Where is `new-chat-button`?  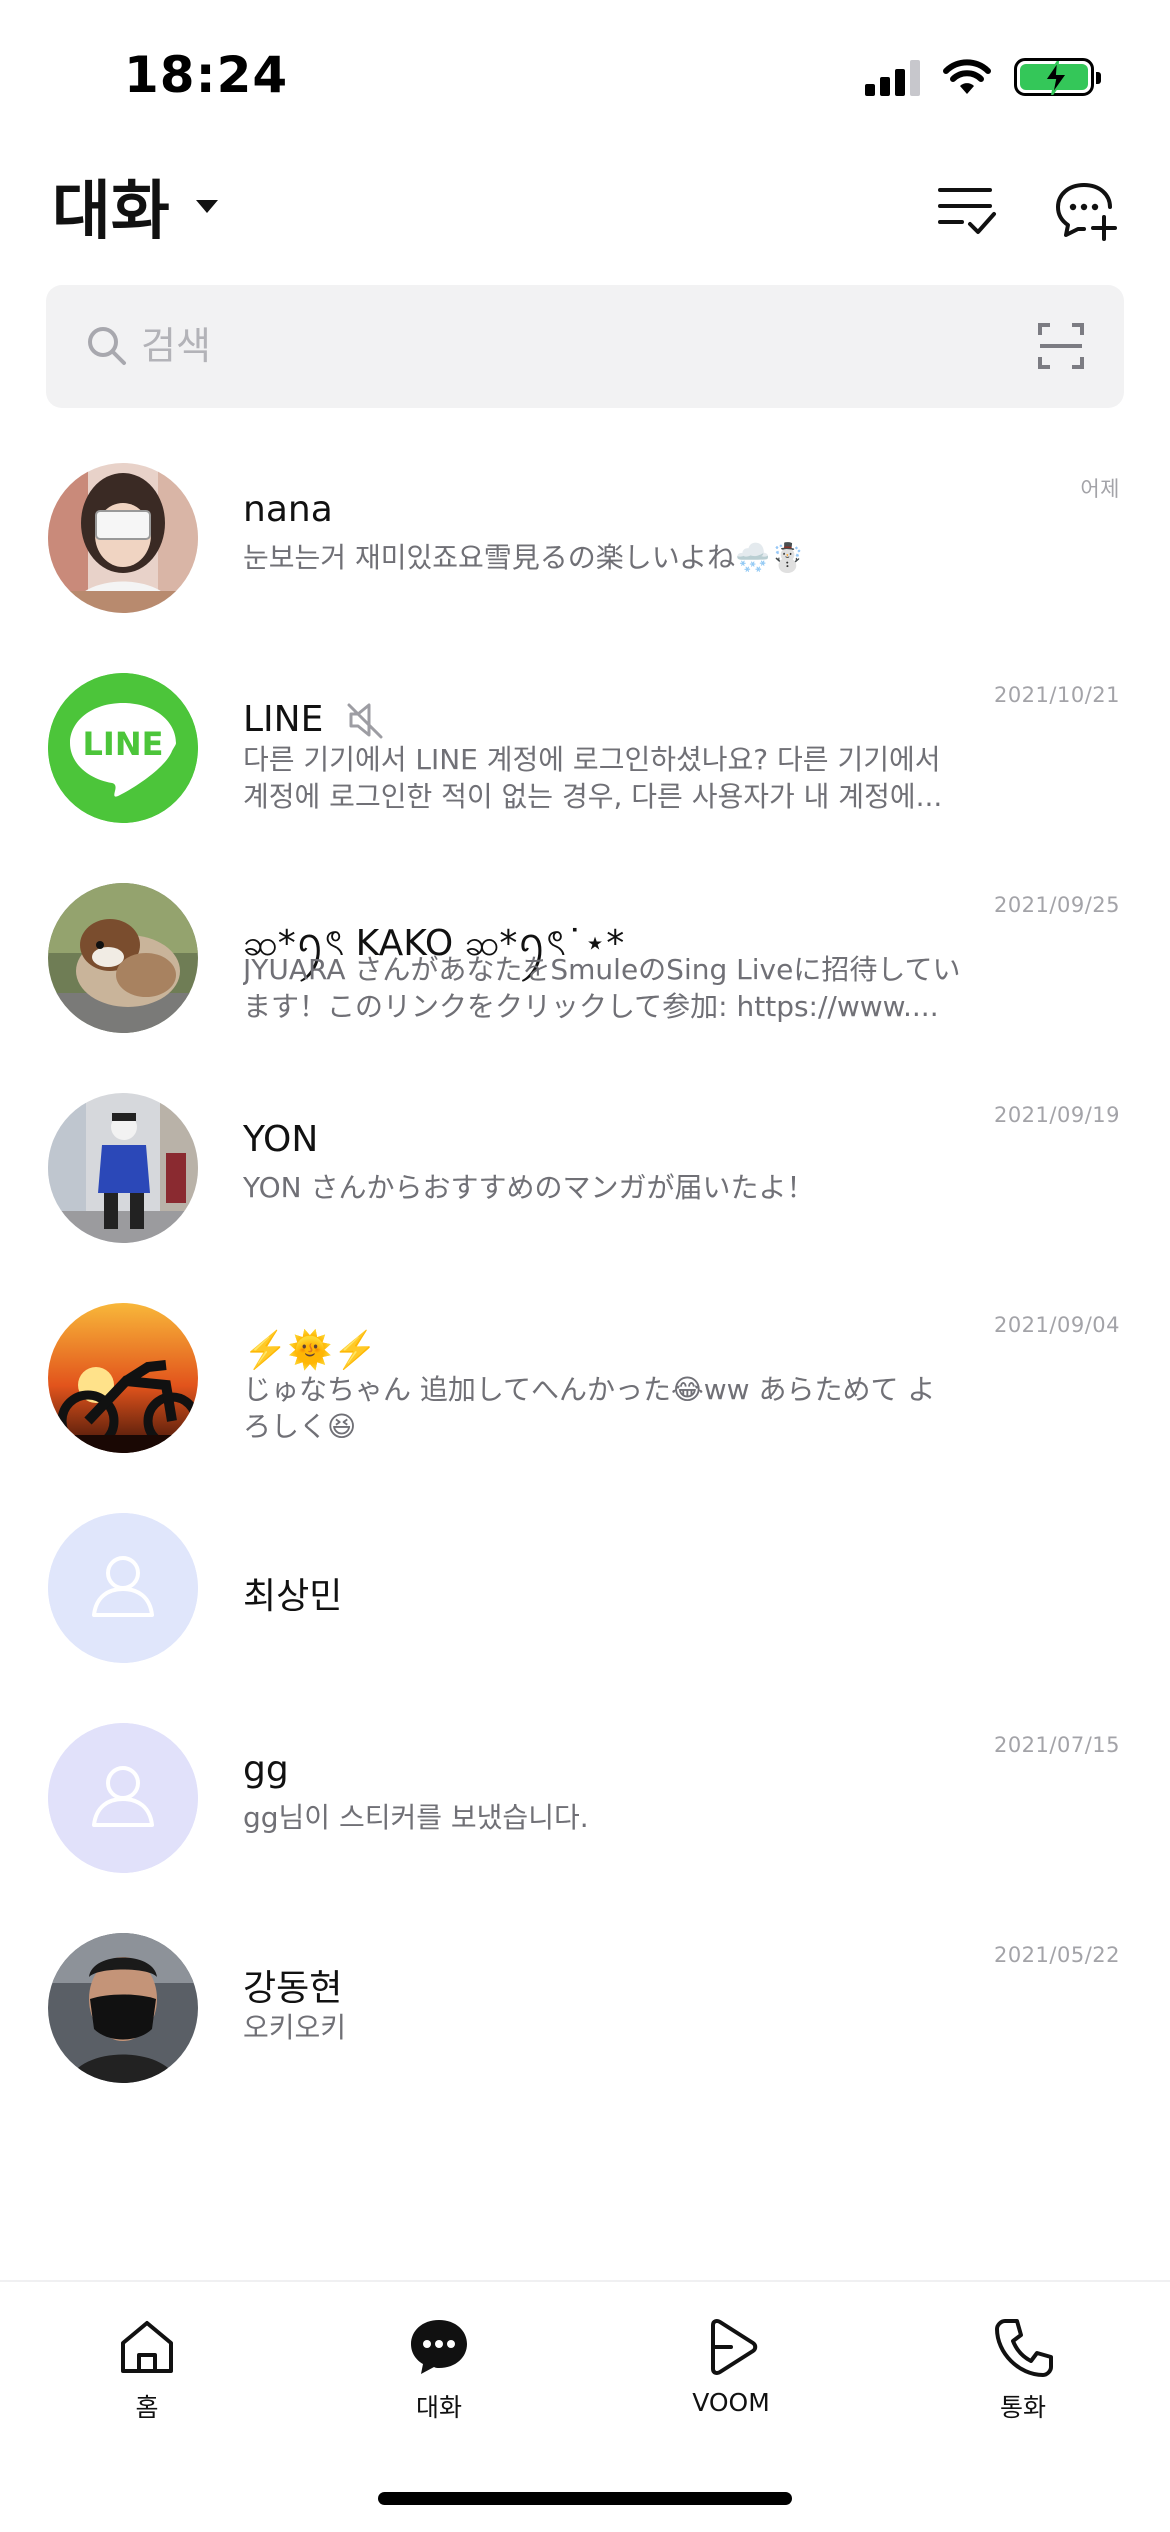
new-chat-button is located at coordinates (1087, 211).